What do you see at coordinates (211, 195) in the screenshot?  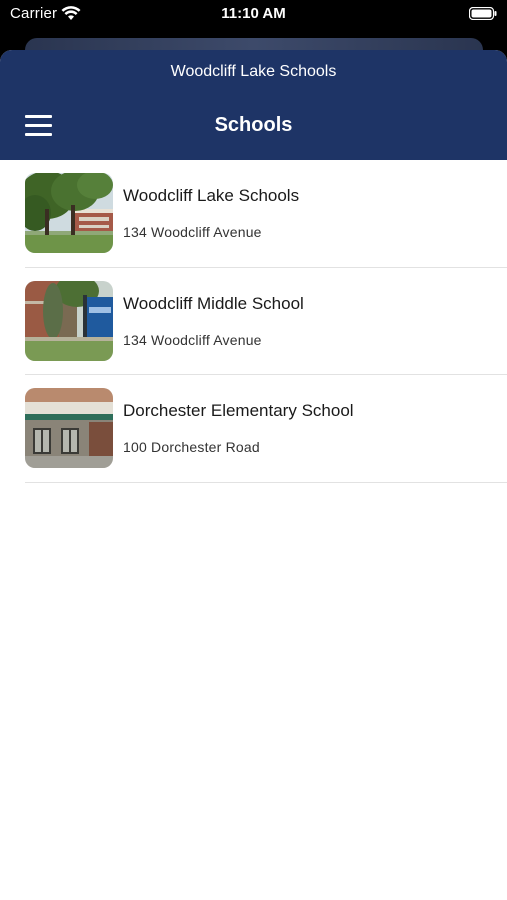 I see `school-name: Woodcliff Lake Schools` at bounding box center [211, 195].